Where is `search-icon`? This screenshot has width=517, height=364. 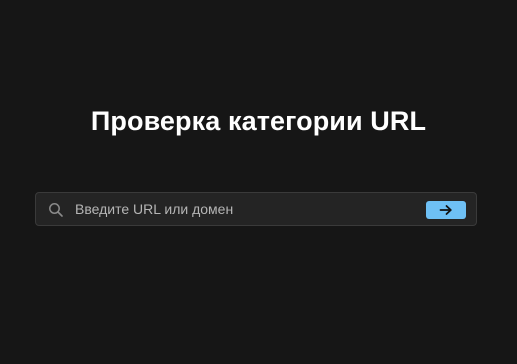 search-icon is located at coordinates (56, 210).